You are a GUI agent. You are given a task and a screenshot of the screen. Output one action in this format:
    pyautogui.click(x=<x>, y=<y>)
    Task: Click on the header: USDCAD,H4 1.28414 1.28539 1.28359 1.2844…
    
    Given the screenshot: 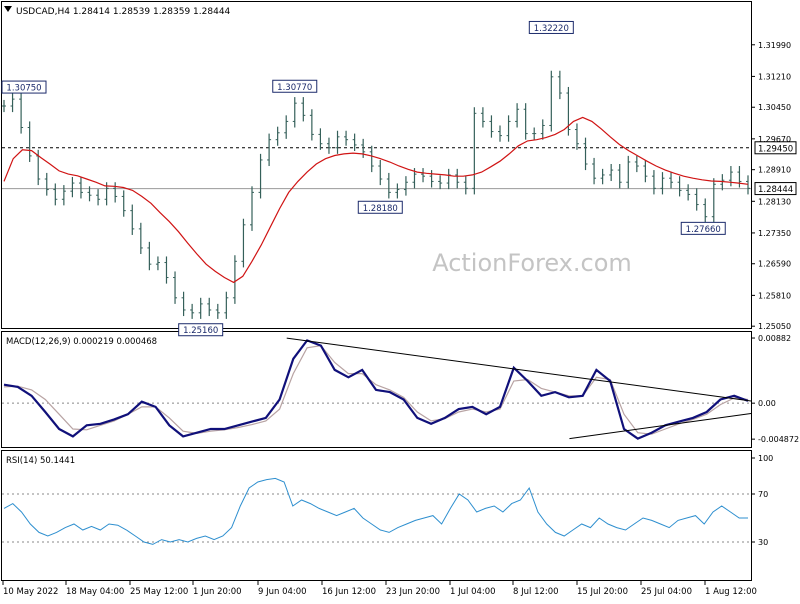 What is the action you would take?
    pyautogui.click(x=117, y=11)
    